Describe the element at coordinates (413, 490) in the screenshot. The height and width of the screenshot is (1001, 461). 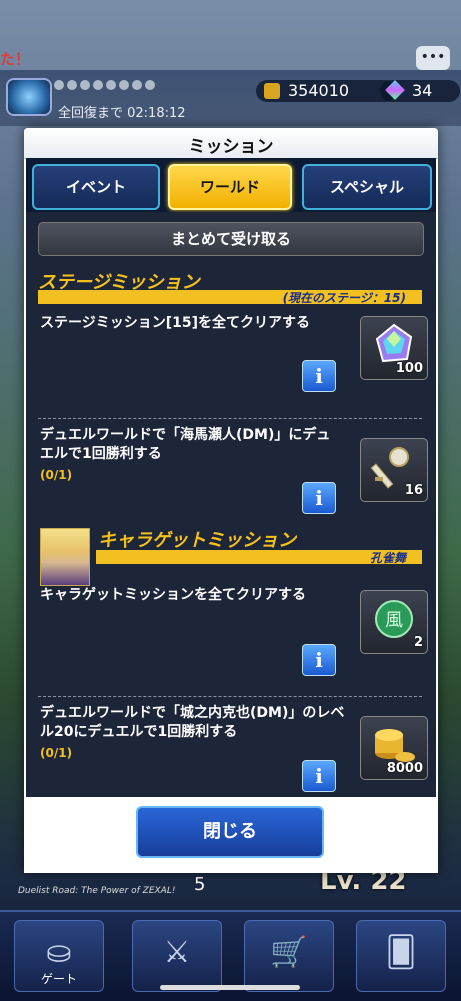
I see `reward-qty: 16` at that location.